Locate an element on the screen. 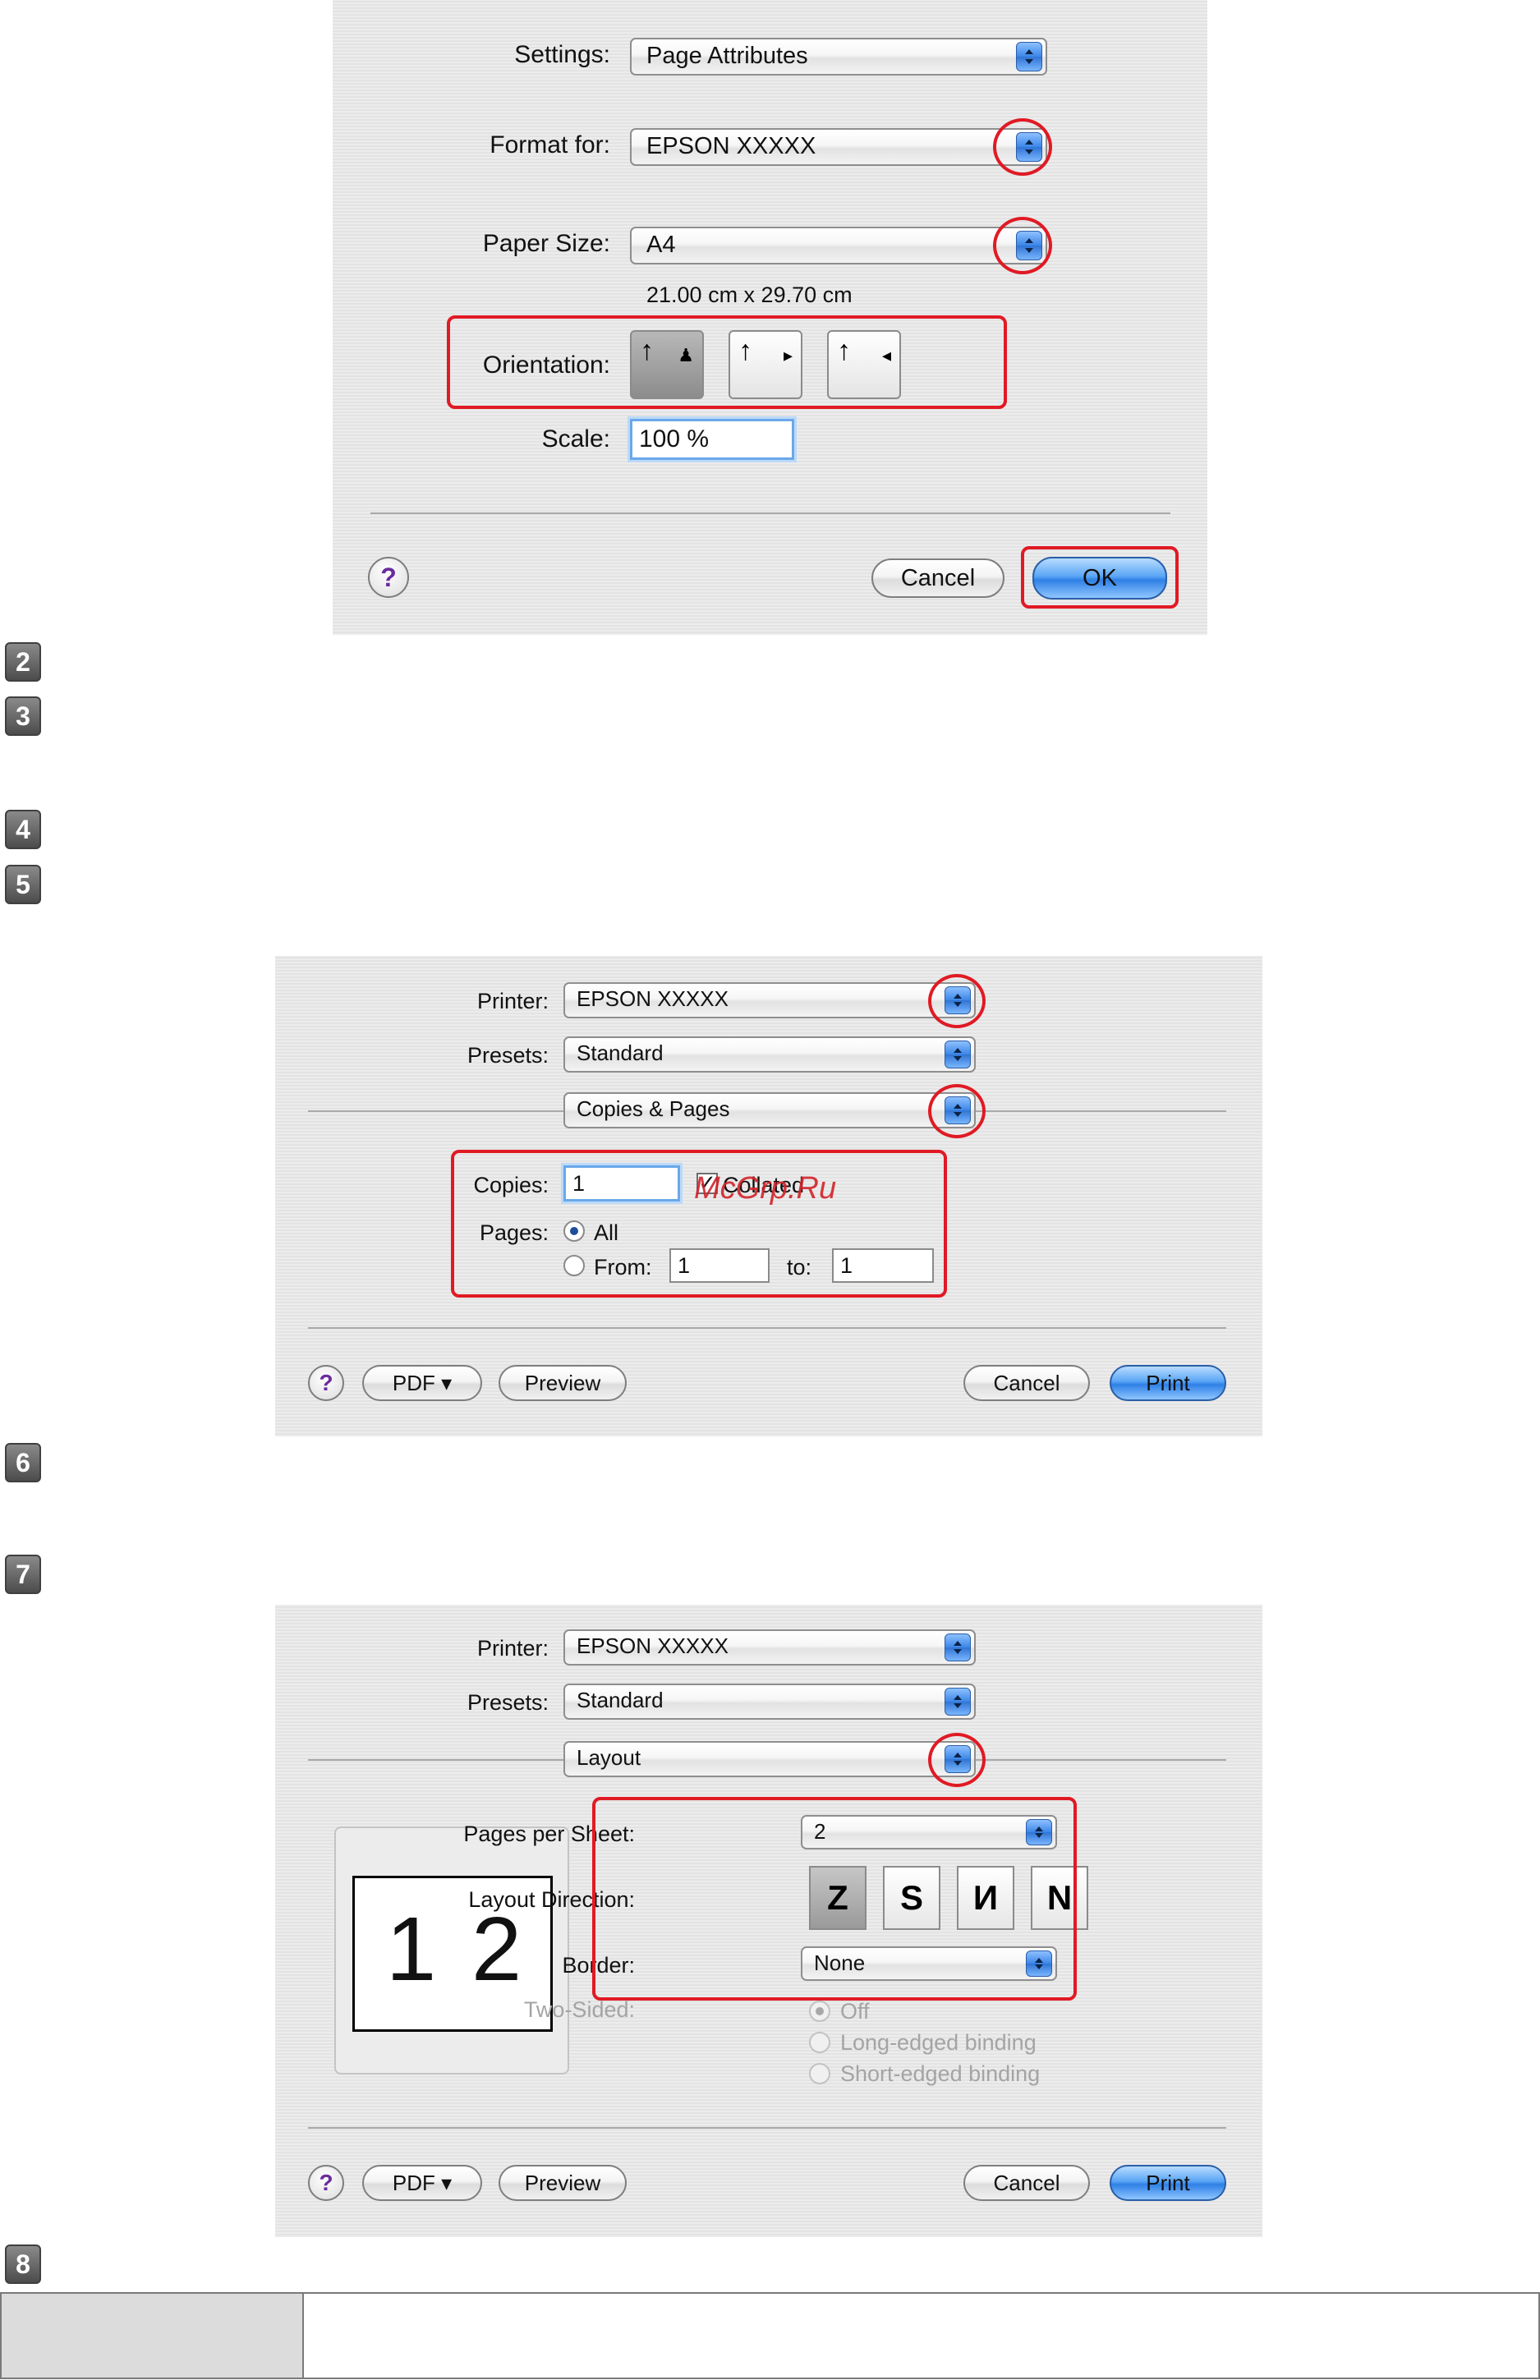 The height and width of the screenshot is (2380, 1540). layout-direction-label: Layout Direction: is located at coordinates (551, 1899).